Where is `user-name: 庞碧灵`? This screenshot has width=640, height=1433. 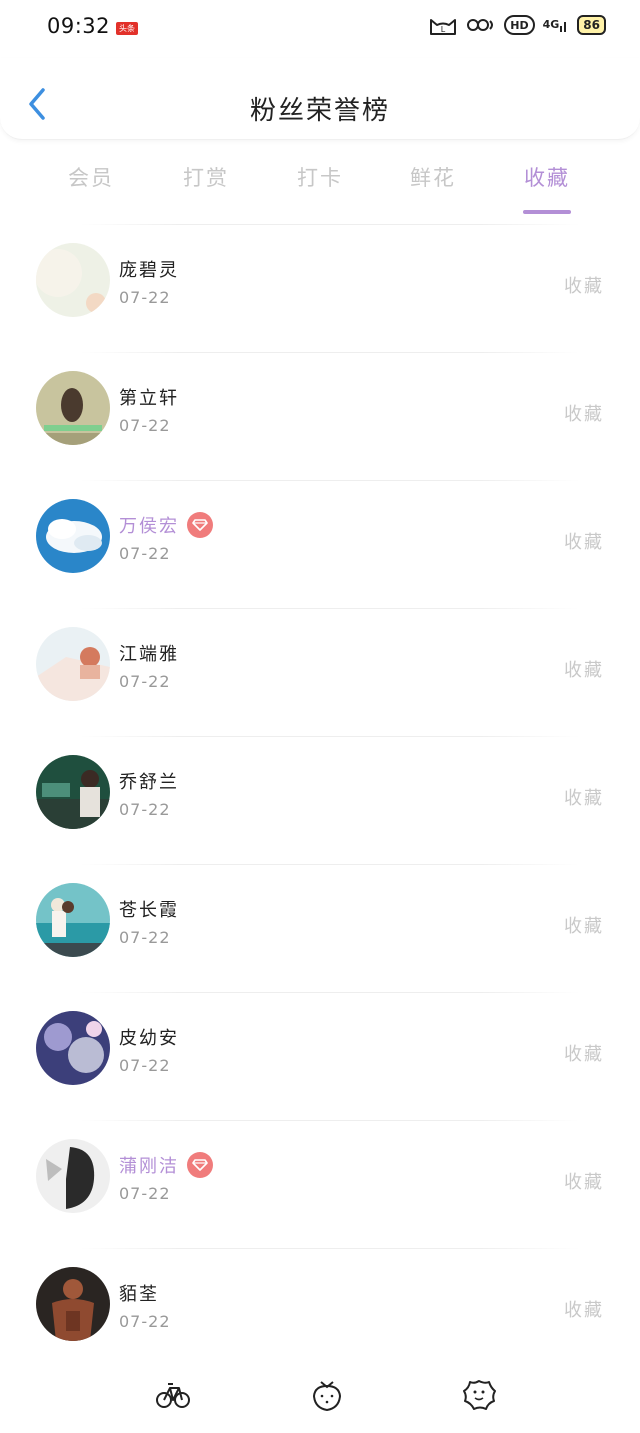 user-name: 庞碧灵 is located at coordinates (149, 270).